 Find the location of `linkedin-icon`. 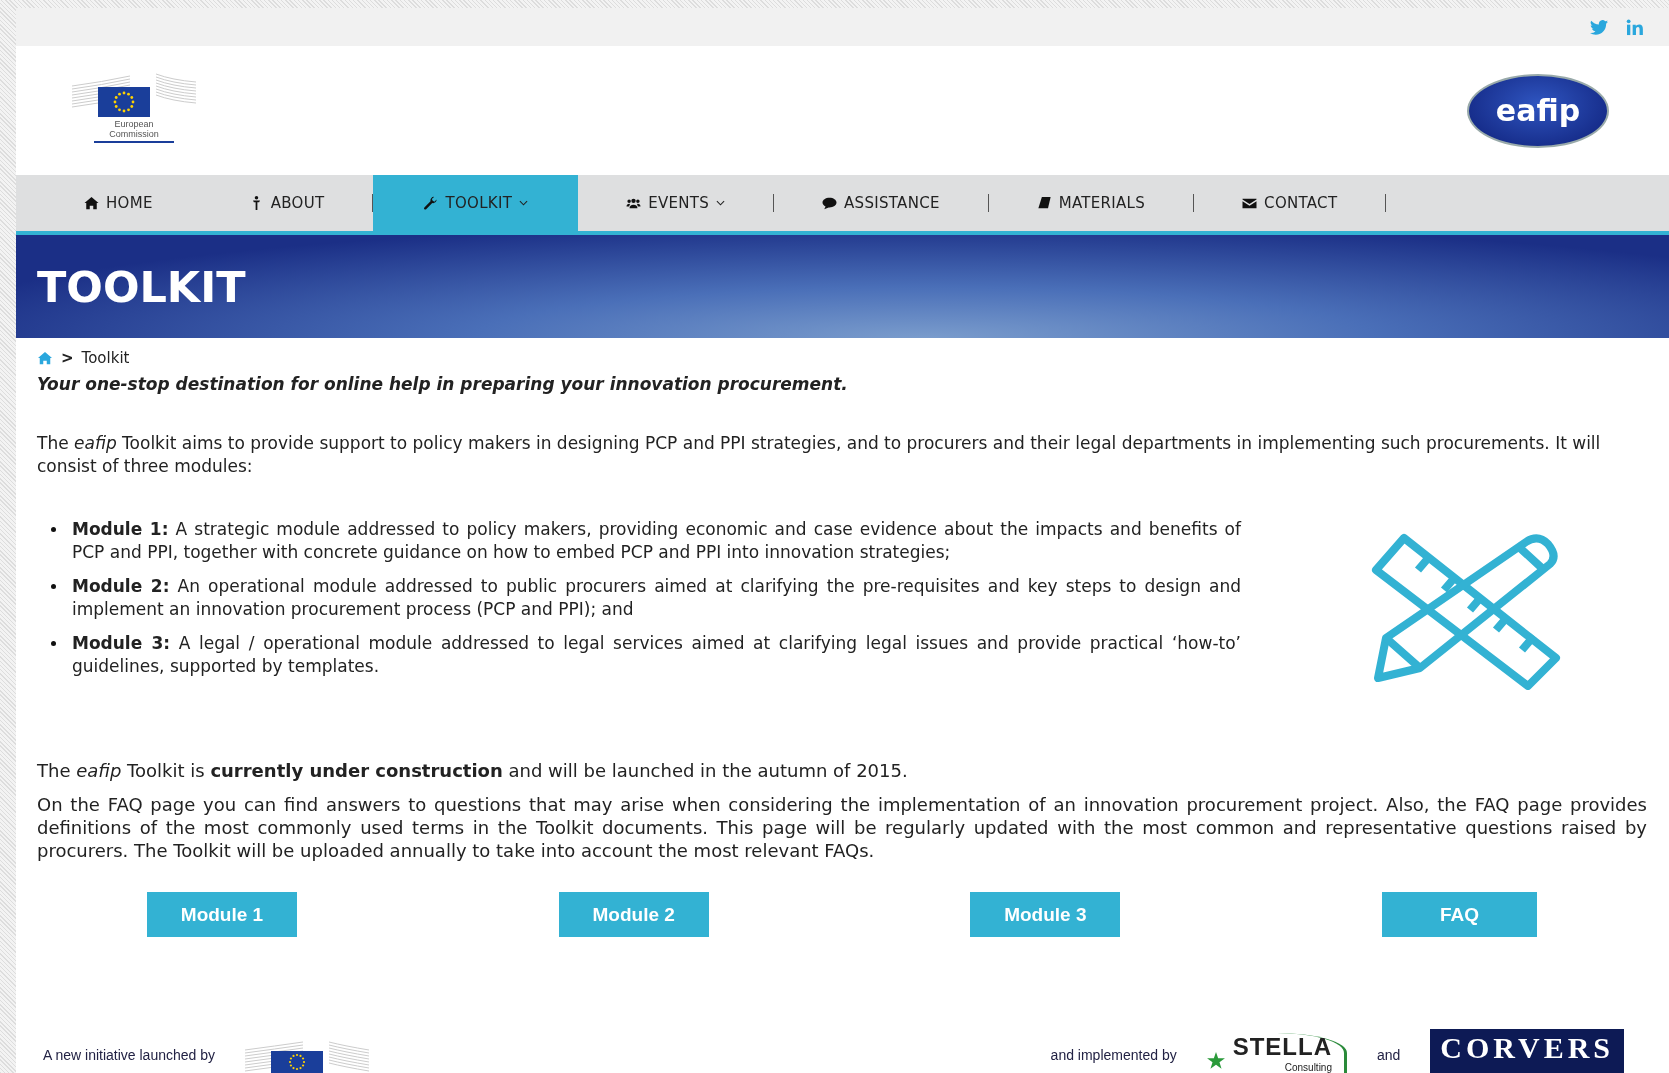

linkedin-icon is located at coordinates (1635, 27).